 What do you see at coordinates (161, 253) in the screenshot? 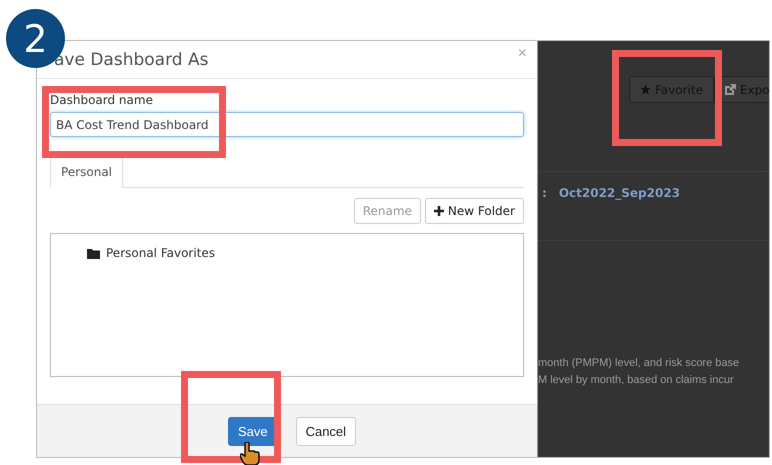
I see `folder-item: Personal Favorites` at bounding box center [161, 253].